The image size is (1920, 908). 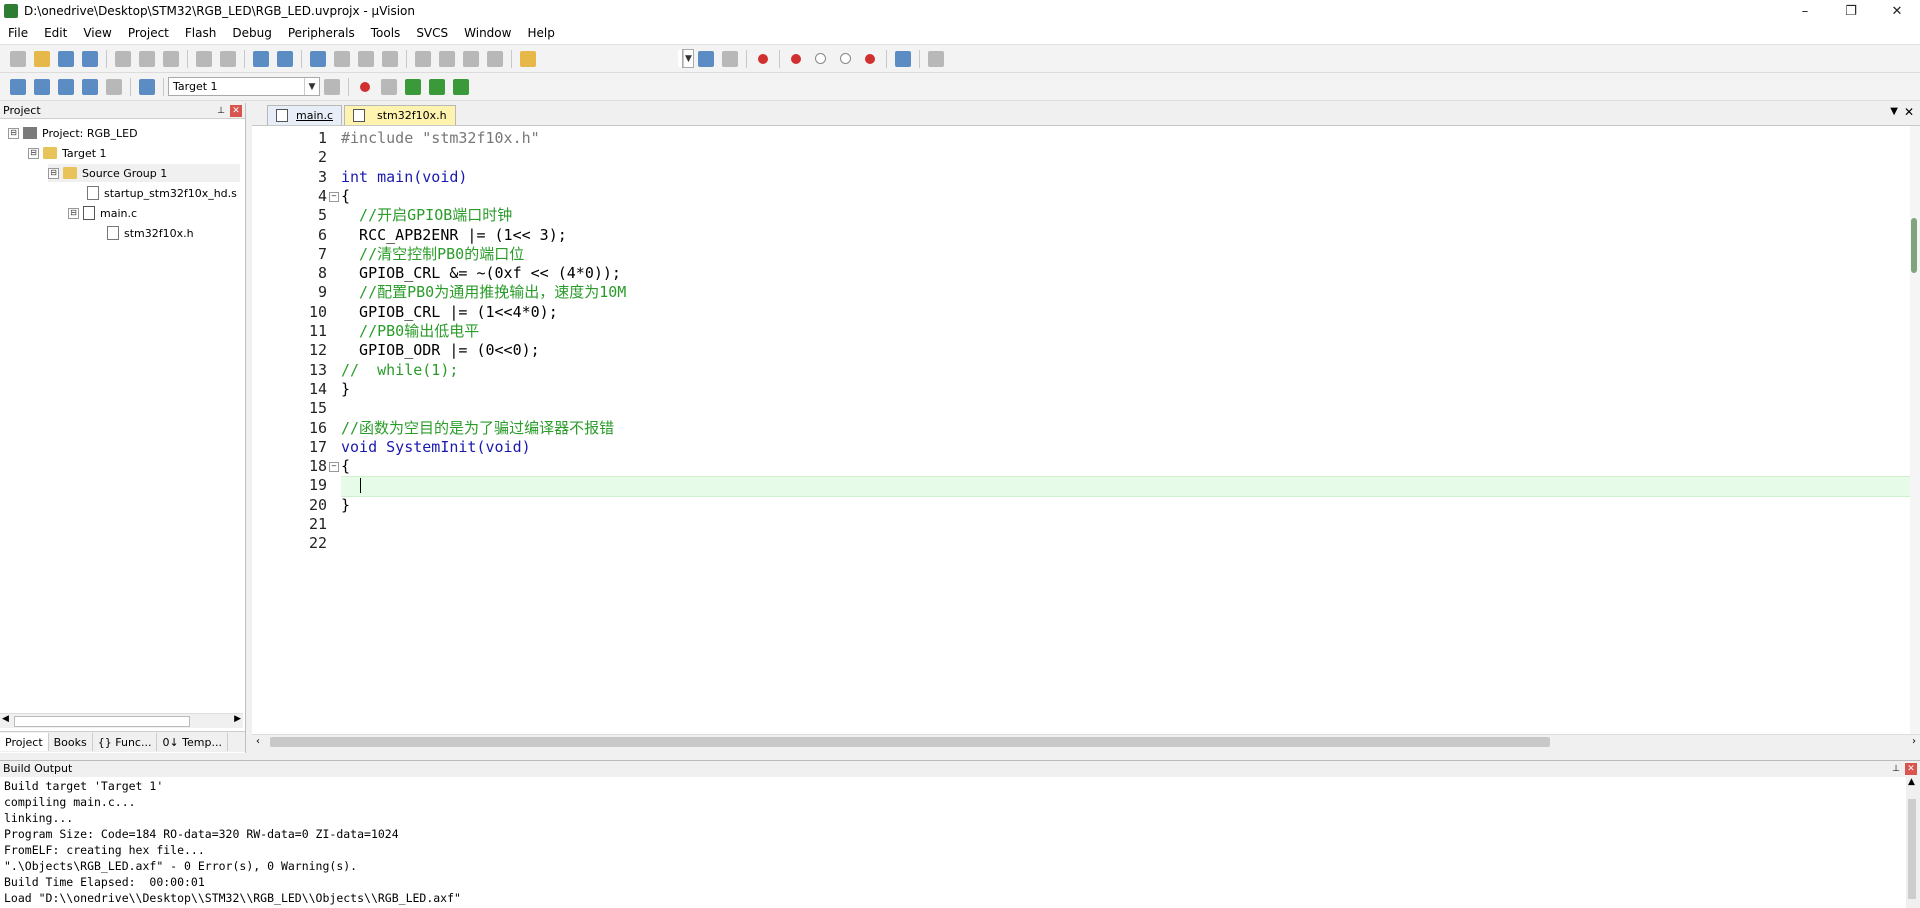 What do you see at coordinates (67, 153) in the screenshot?
I see `tree-item-target: ⊟ Target 1` at bounding box center [67, 153].